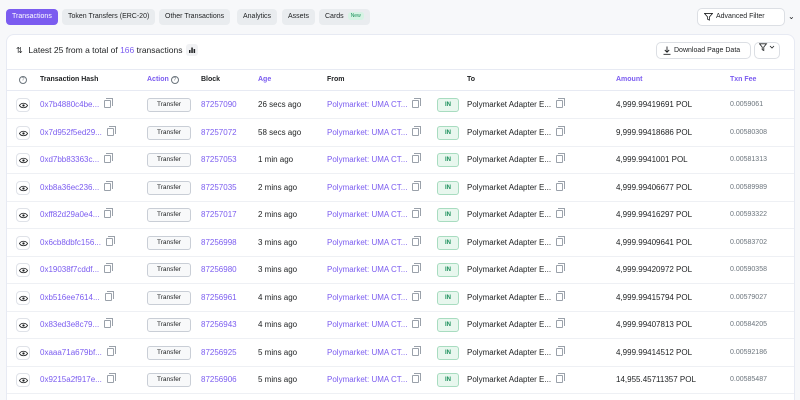  I want to click on table-filter-button, so click(767, 50).